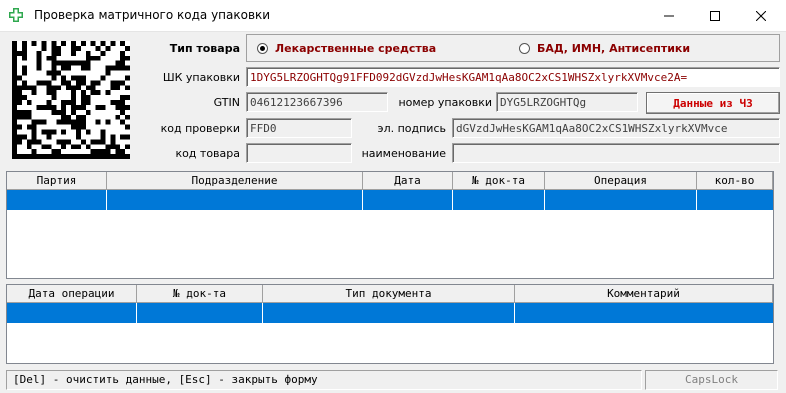 This screenshot has height=393, width=786. Describe the element at coordinates (735, 181) in the screenshot. I see `col-quantity: кол-во` at that location.